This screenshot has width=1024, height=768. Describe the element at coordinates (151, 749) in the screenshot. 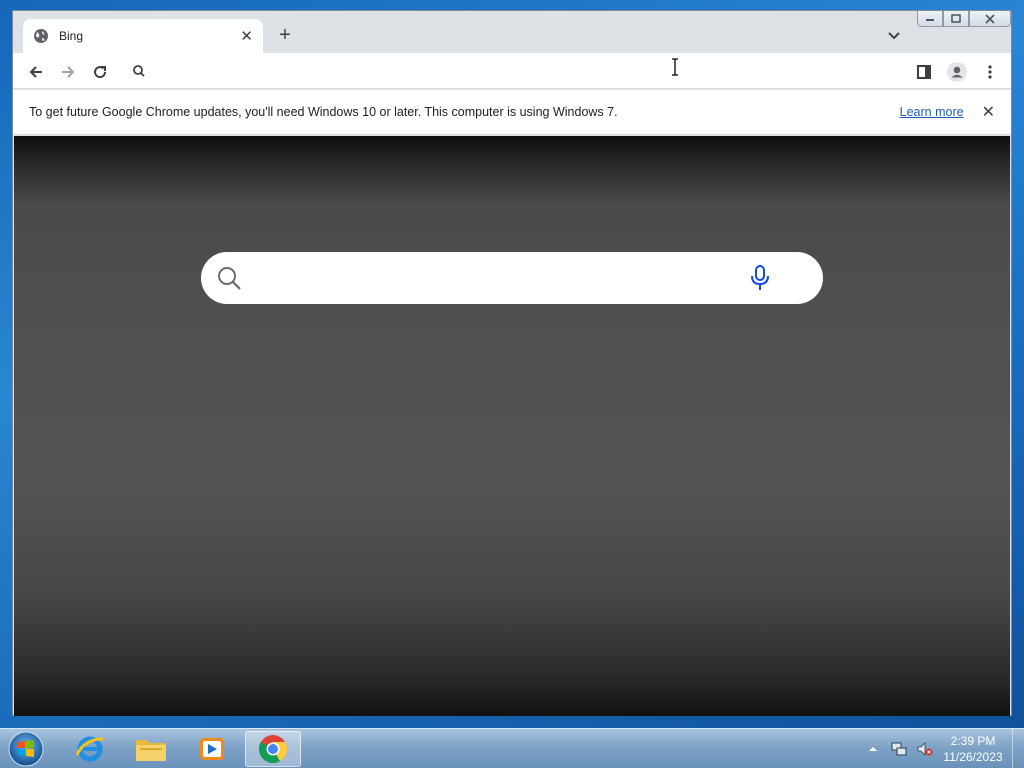

I see `file-explorer-icon` at that location.